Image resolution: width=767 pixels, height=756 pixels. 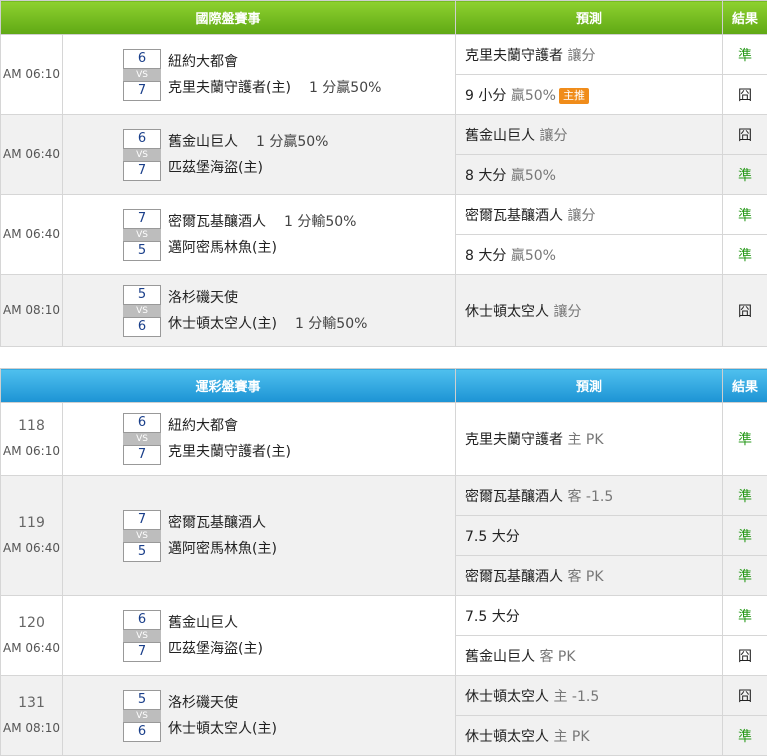 I want to click on match-time-cell: 131 AM 08:10, so click(x=31, y=715).